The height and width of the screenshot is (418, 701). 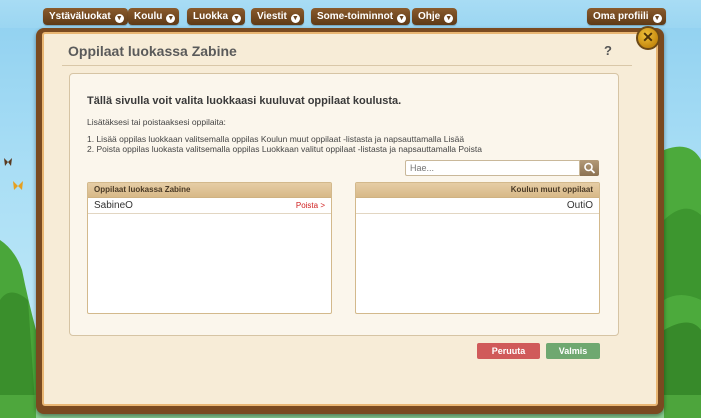 I want to click on help-button: ?, so click(x=608, y=50).